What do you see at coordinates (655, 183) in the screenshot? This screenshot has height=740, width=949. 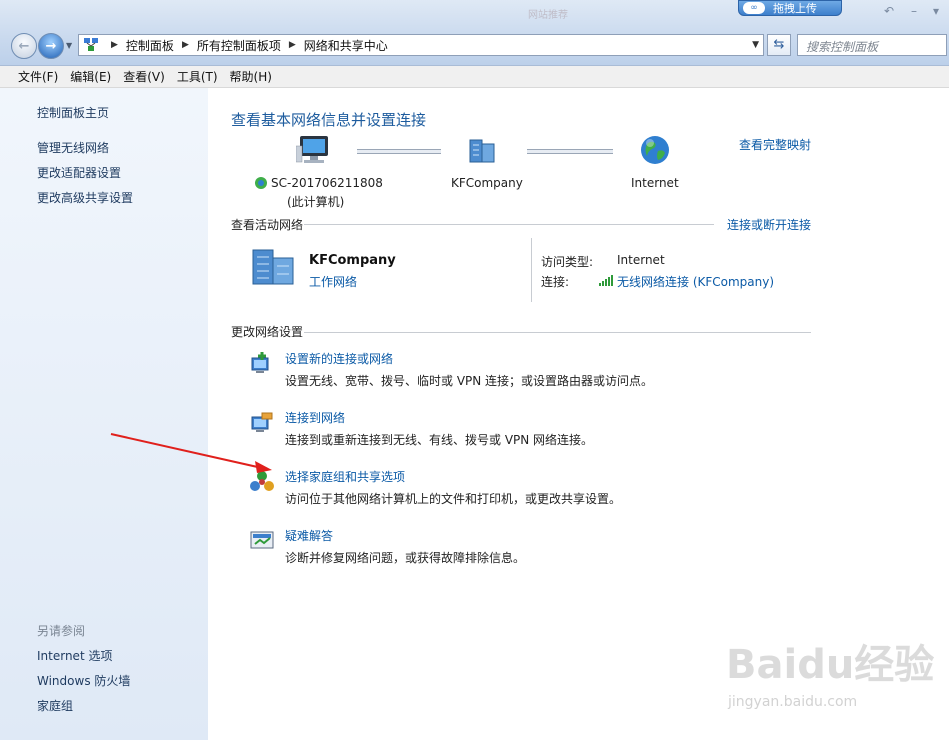 I see `internet-node-label: Internet` at bounding box center [655, 183].